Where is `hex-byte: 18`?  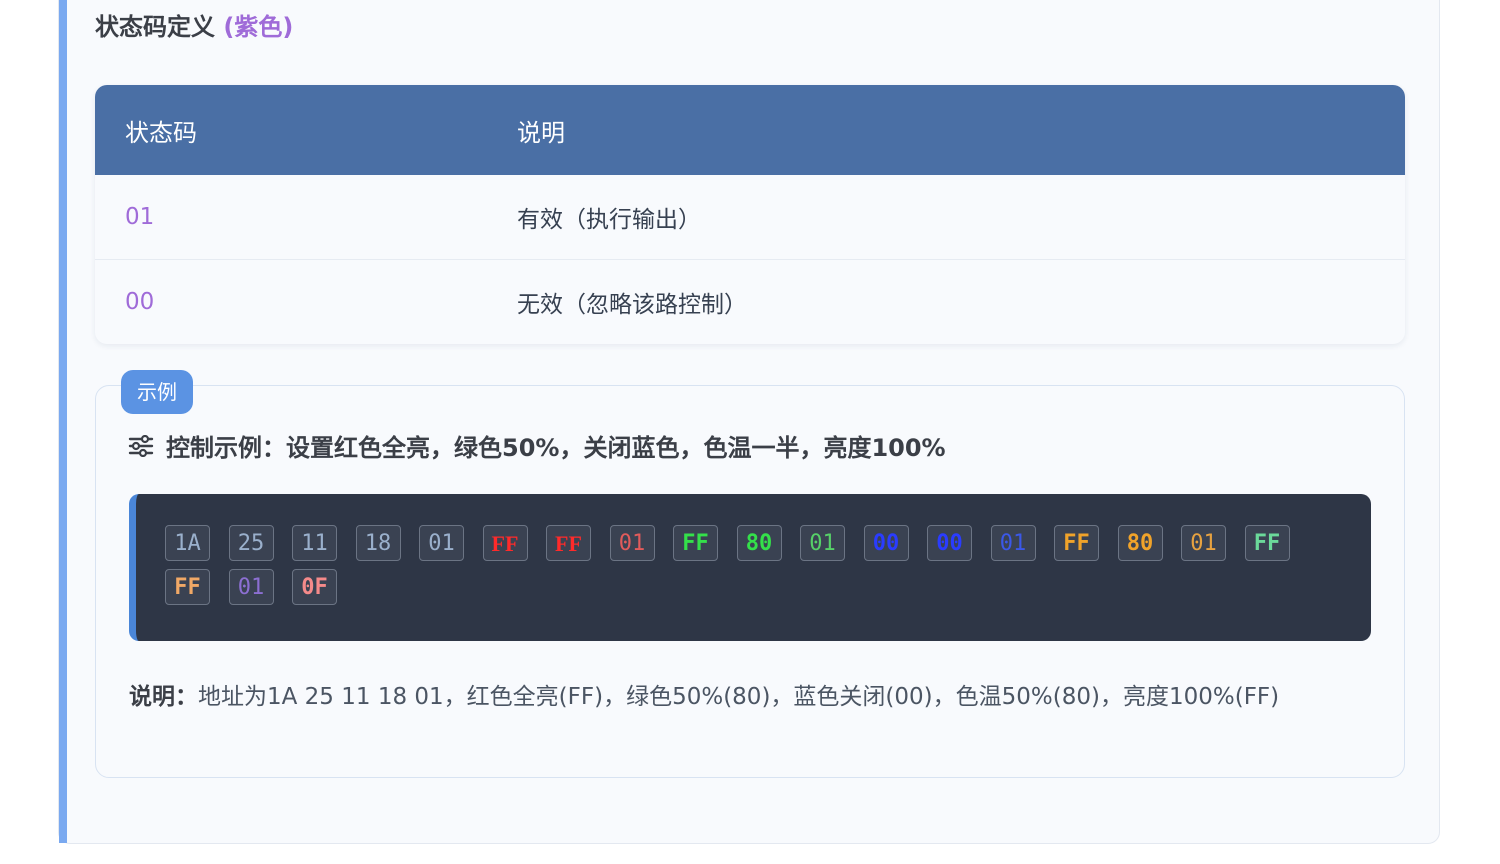 hex-byte: 18 is located at coordinates (378, 543).